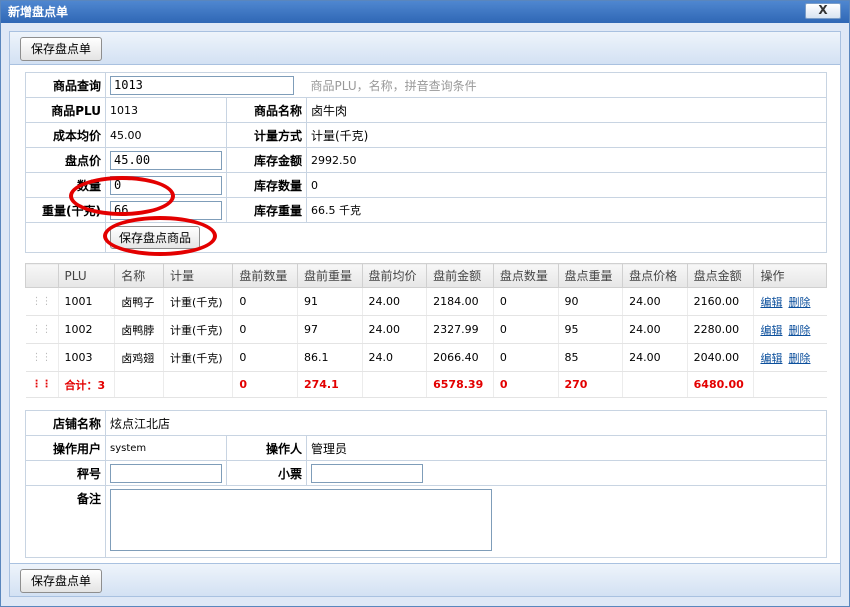  I want to click on cell-name: 卤鸡翅, so click(139, 357).